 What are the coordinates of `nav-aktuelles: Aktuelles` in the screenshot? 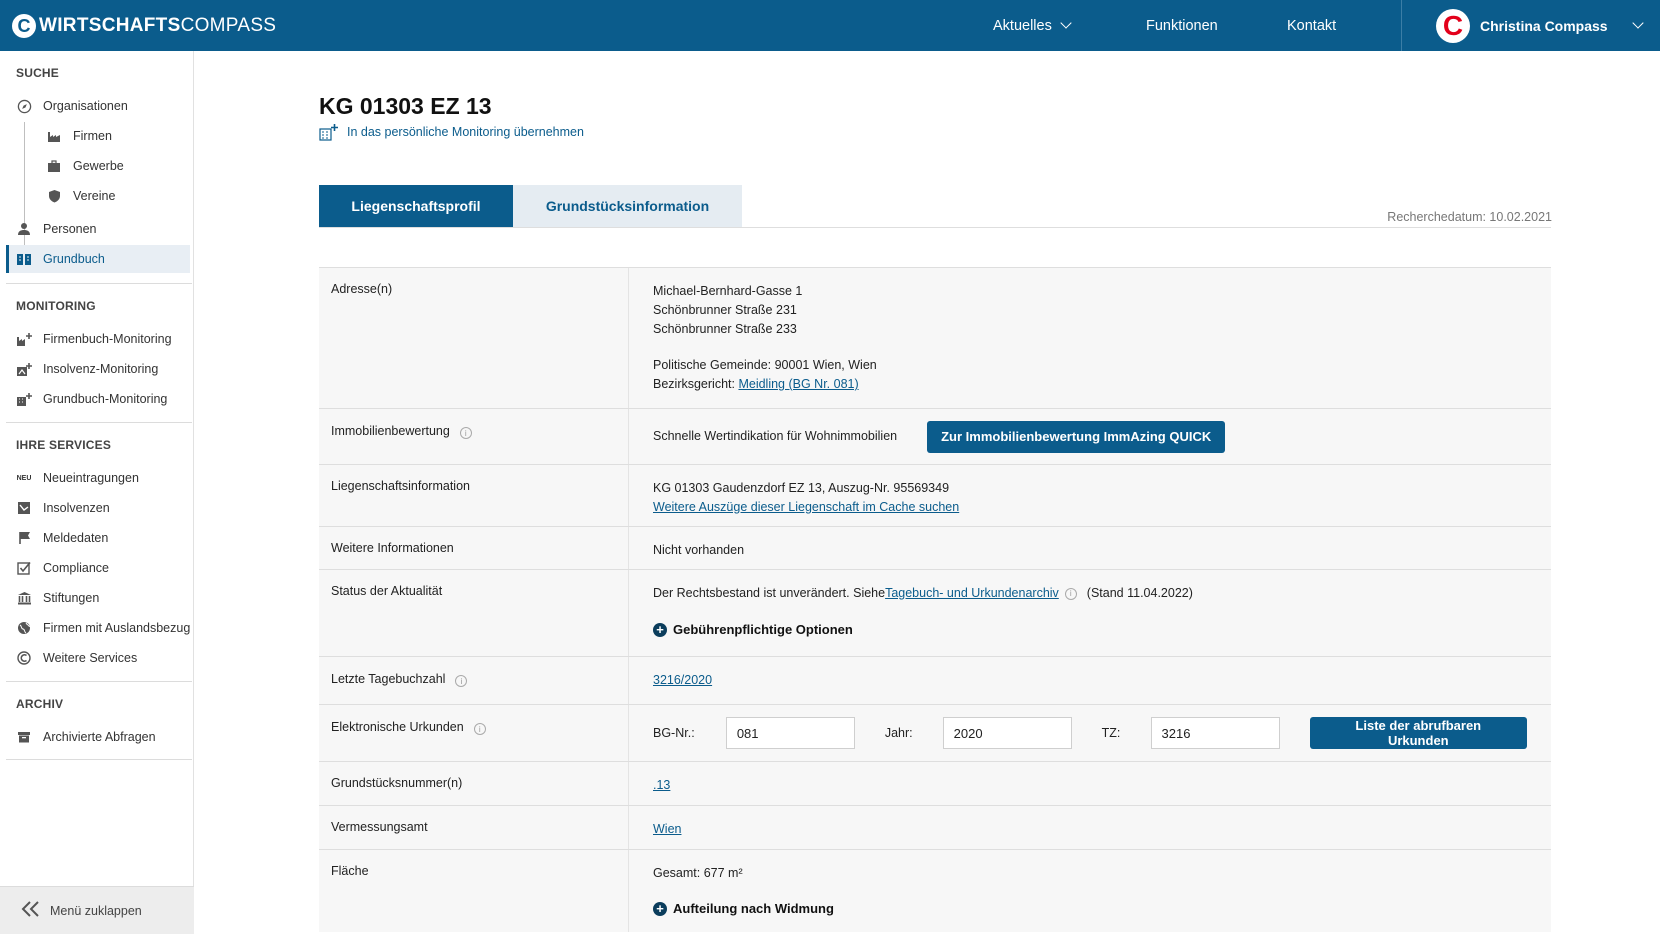 It's located at (1032, 25).